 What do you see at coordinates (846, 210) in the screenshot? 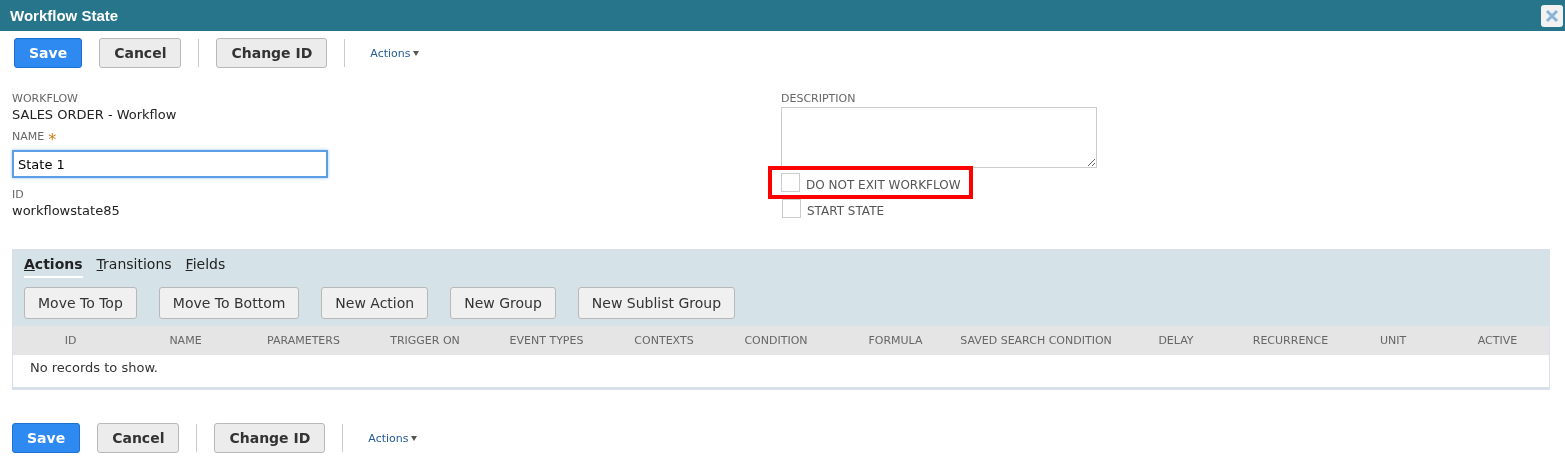
I see `checkbox-label: START STATE` at bounding box center [846, 210].